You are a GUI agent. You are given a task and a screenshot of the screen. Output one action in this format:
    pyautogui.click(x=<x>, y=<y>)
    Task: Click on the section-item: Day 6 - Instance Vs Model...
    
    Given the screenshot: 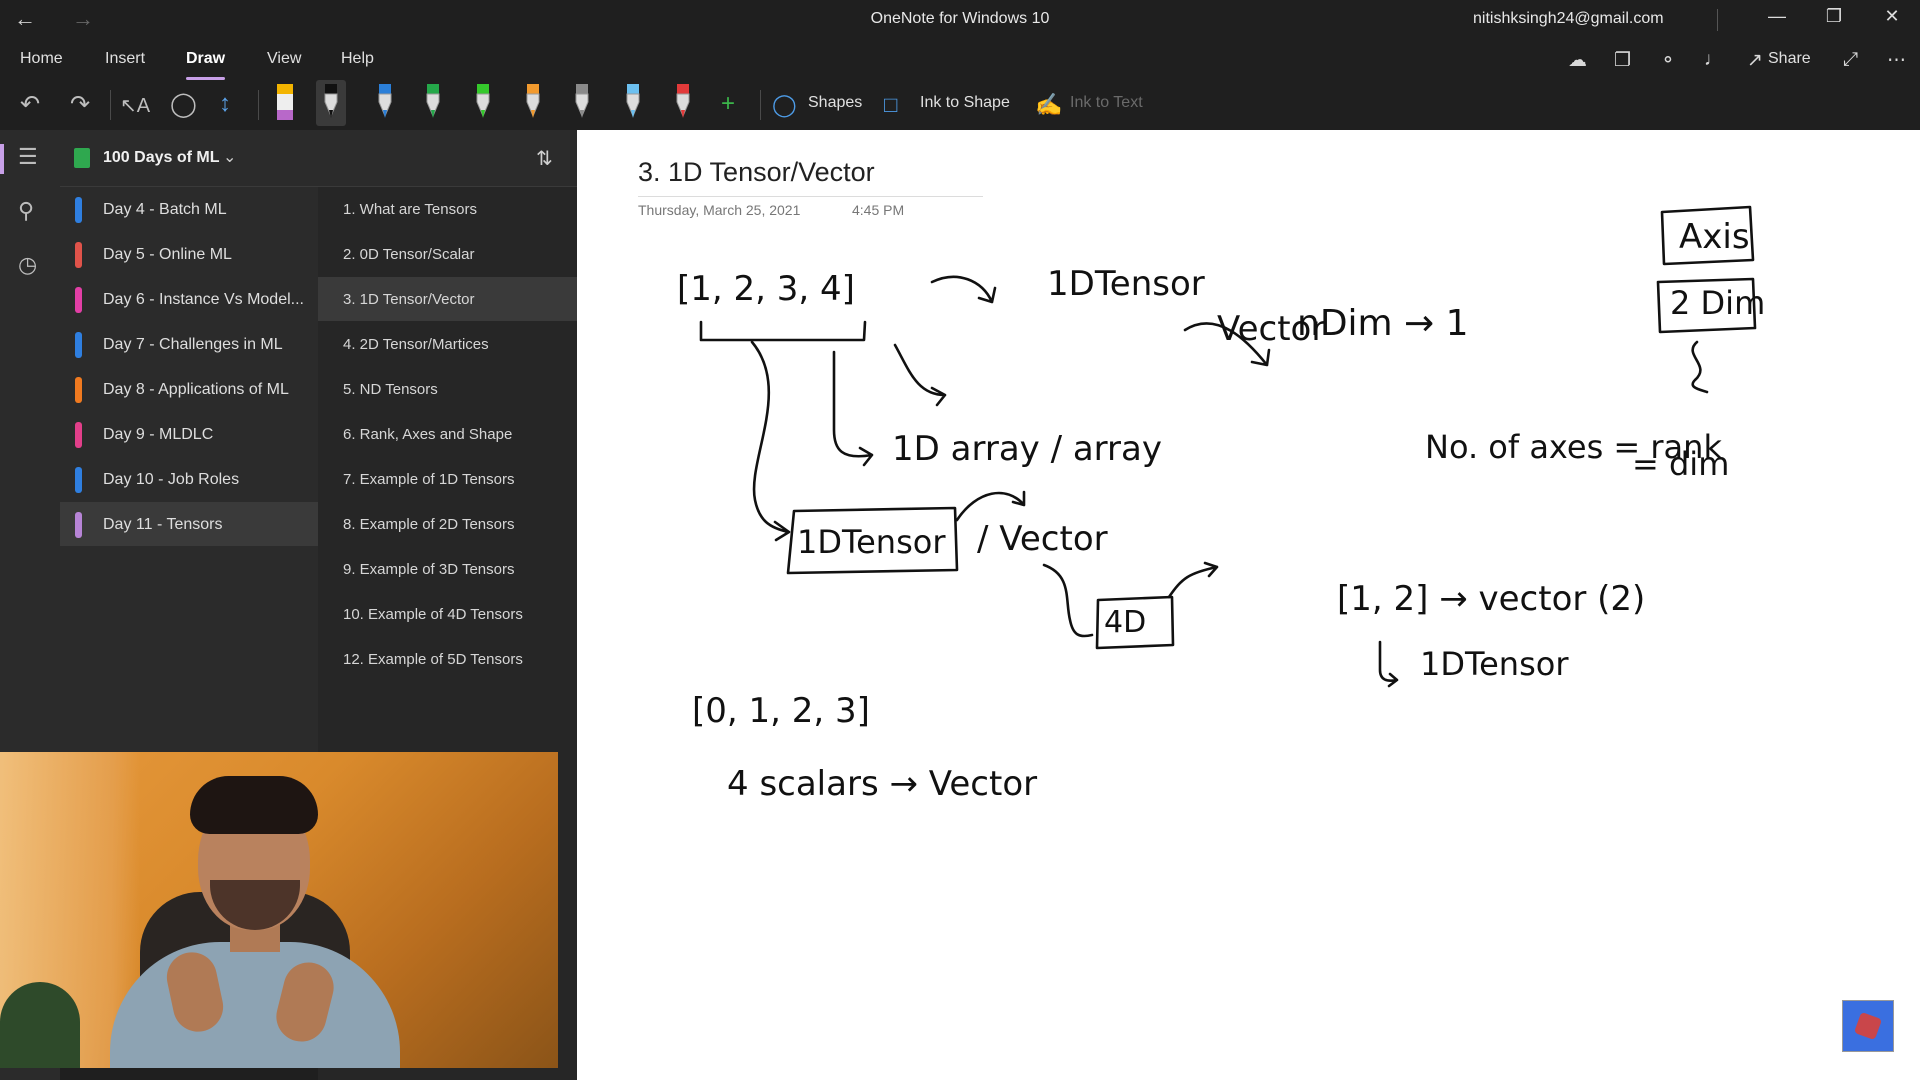 What is the action you would take?
    pyautogui.click(x=189, y=299)
    